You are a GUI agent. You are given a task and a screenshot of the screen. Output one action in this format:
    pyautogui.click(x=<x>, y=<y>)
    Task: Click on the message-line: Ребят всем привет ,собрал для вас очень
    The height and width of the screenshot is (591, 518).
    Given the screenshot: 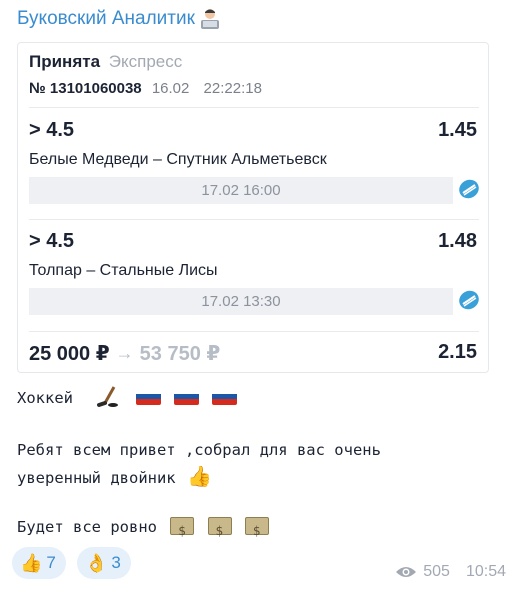 What is the action you would take?
    pyautogui.click(x=199, y=450)
    